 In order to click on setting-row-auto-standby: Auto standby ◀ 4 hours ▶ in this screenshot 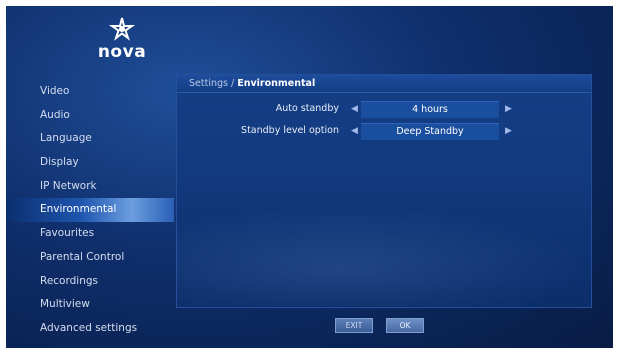, I will do `click(384, 109)`.